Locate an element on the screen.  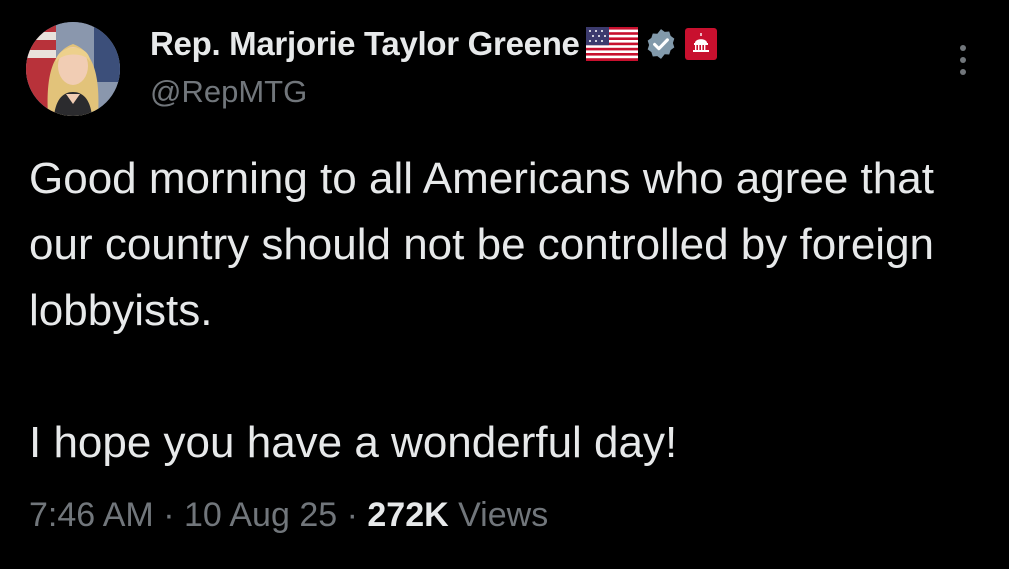
more-options-icon is located at coordinates (963, 60).